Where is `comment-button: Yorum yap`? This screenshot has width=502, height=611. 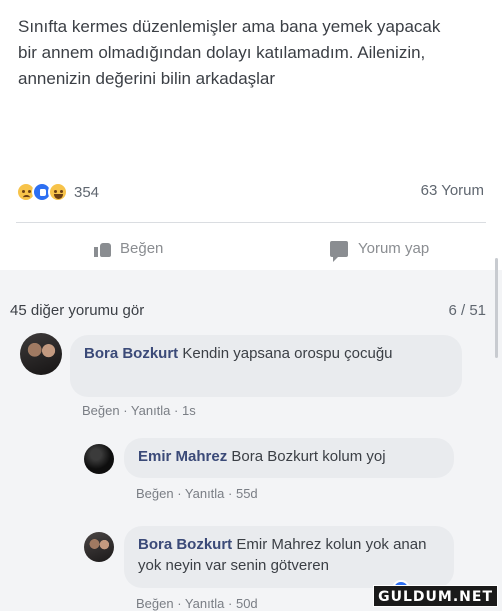 comment-button: Yorum yap is located at coordinates (380, 251).